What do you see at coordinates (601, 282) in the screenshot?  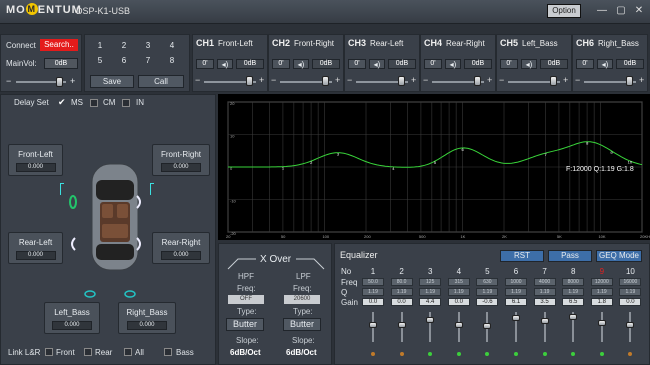 I see `eq-band-9-freq: 12000` at bounding box center [601, 282].